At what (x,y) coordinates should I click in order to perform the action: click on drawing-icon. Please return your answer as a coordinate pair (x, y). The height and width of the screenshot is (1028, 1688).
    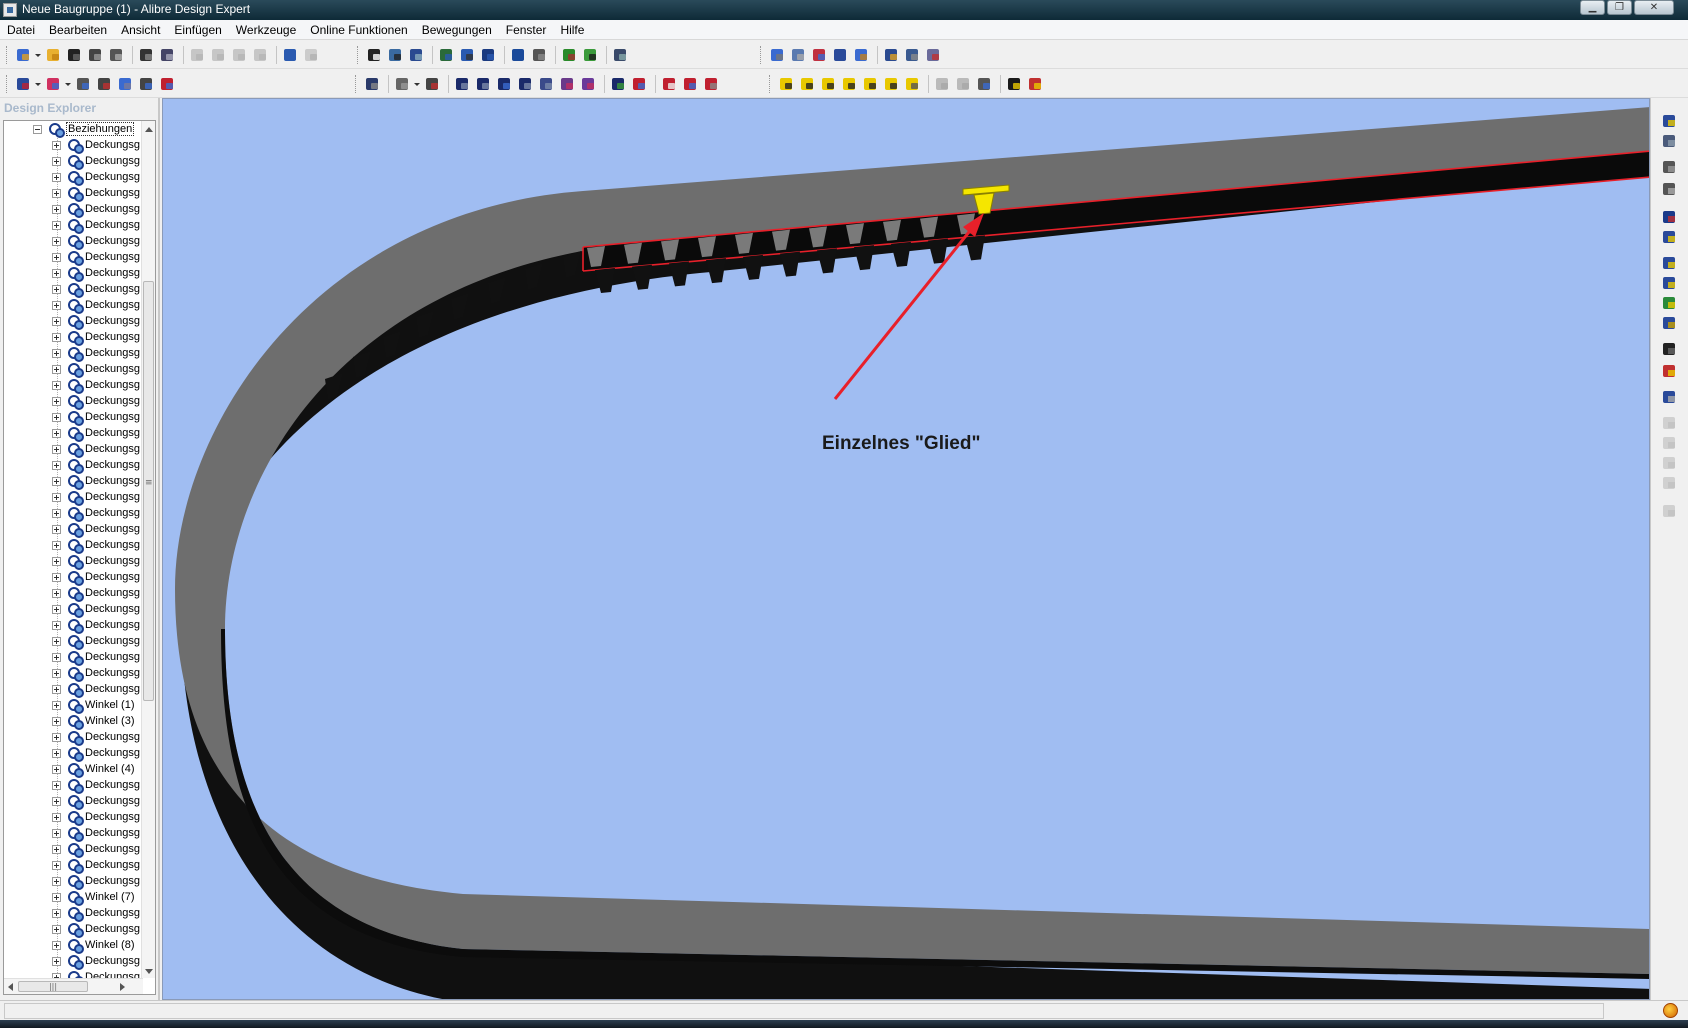
    Looking at the image, I should click on (690, 84).